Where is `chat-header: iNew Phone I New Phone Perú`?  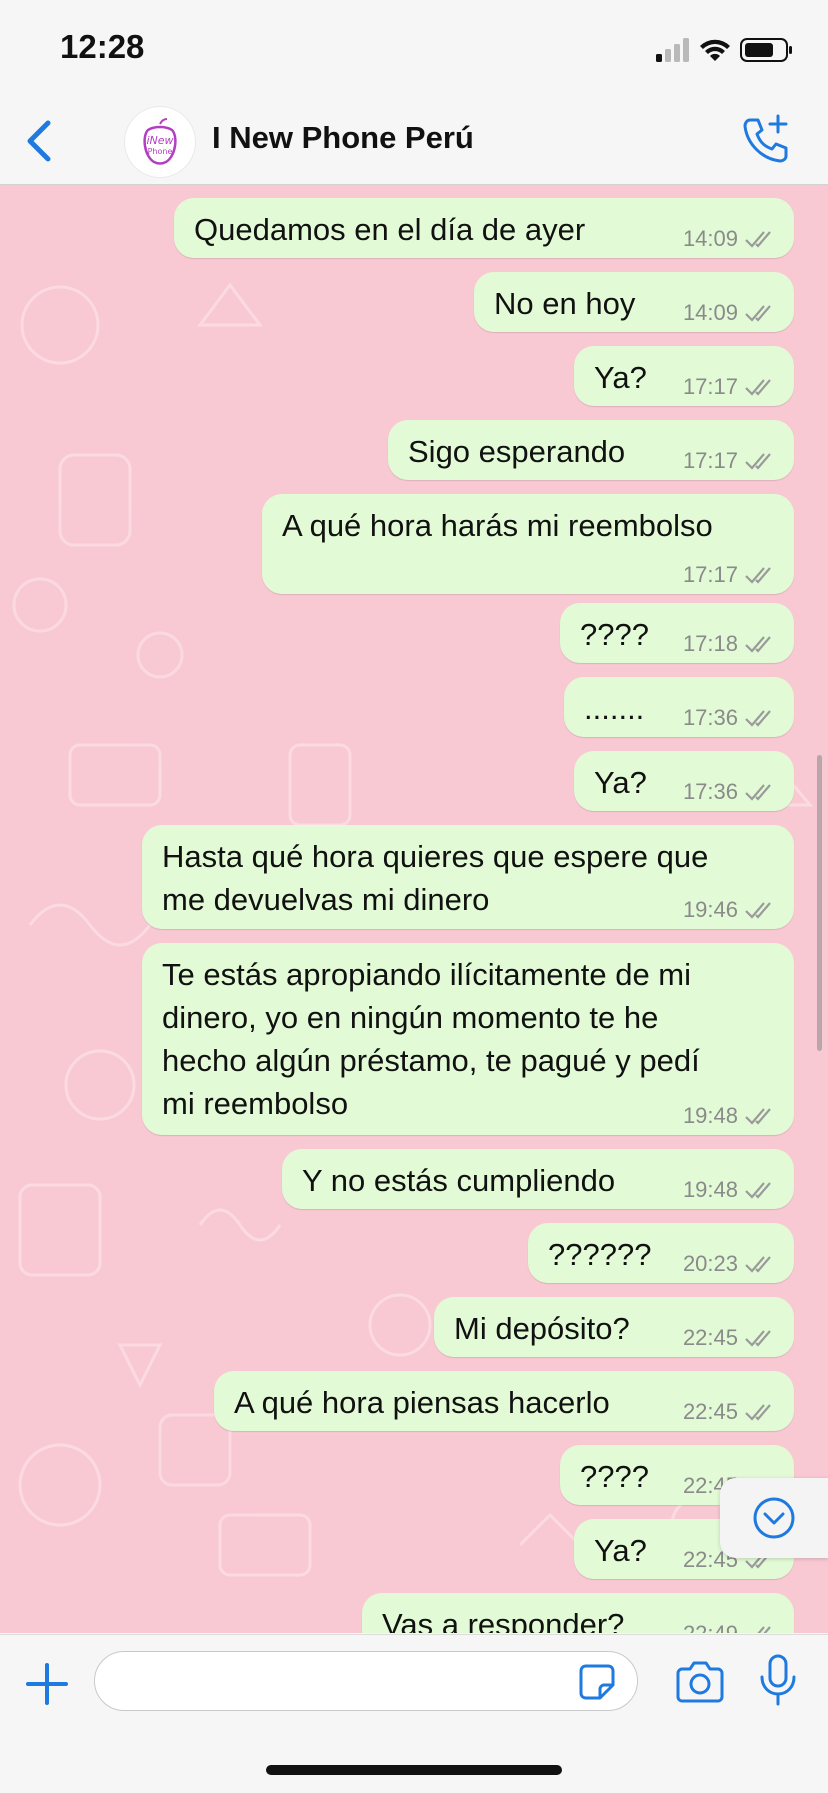
chat-header: iNew Phone I New Phone Perú is located at coordinates (414, 140).